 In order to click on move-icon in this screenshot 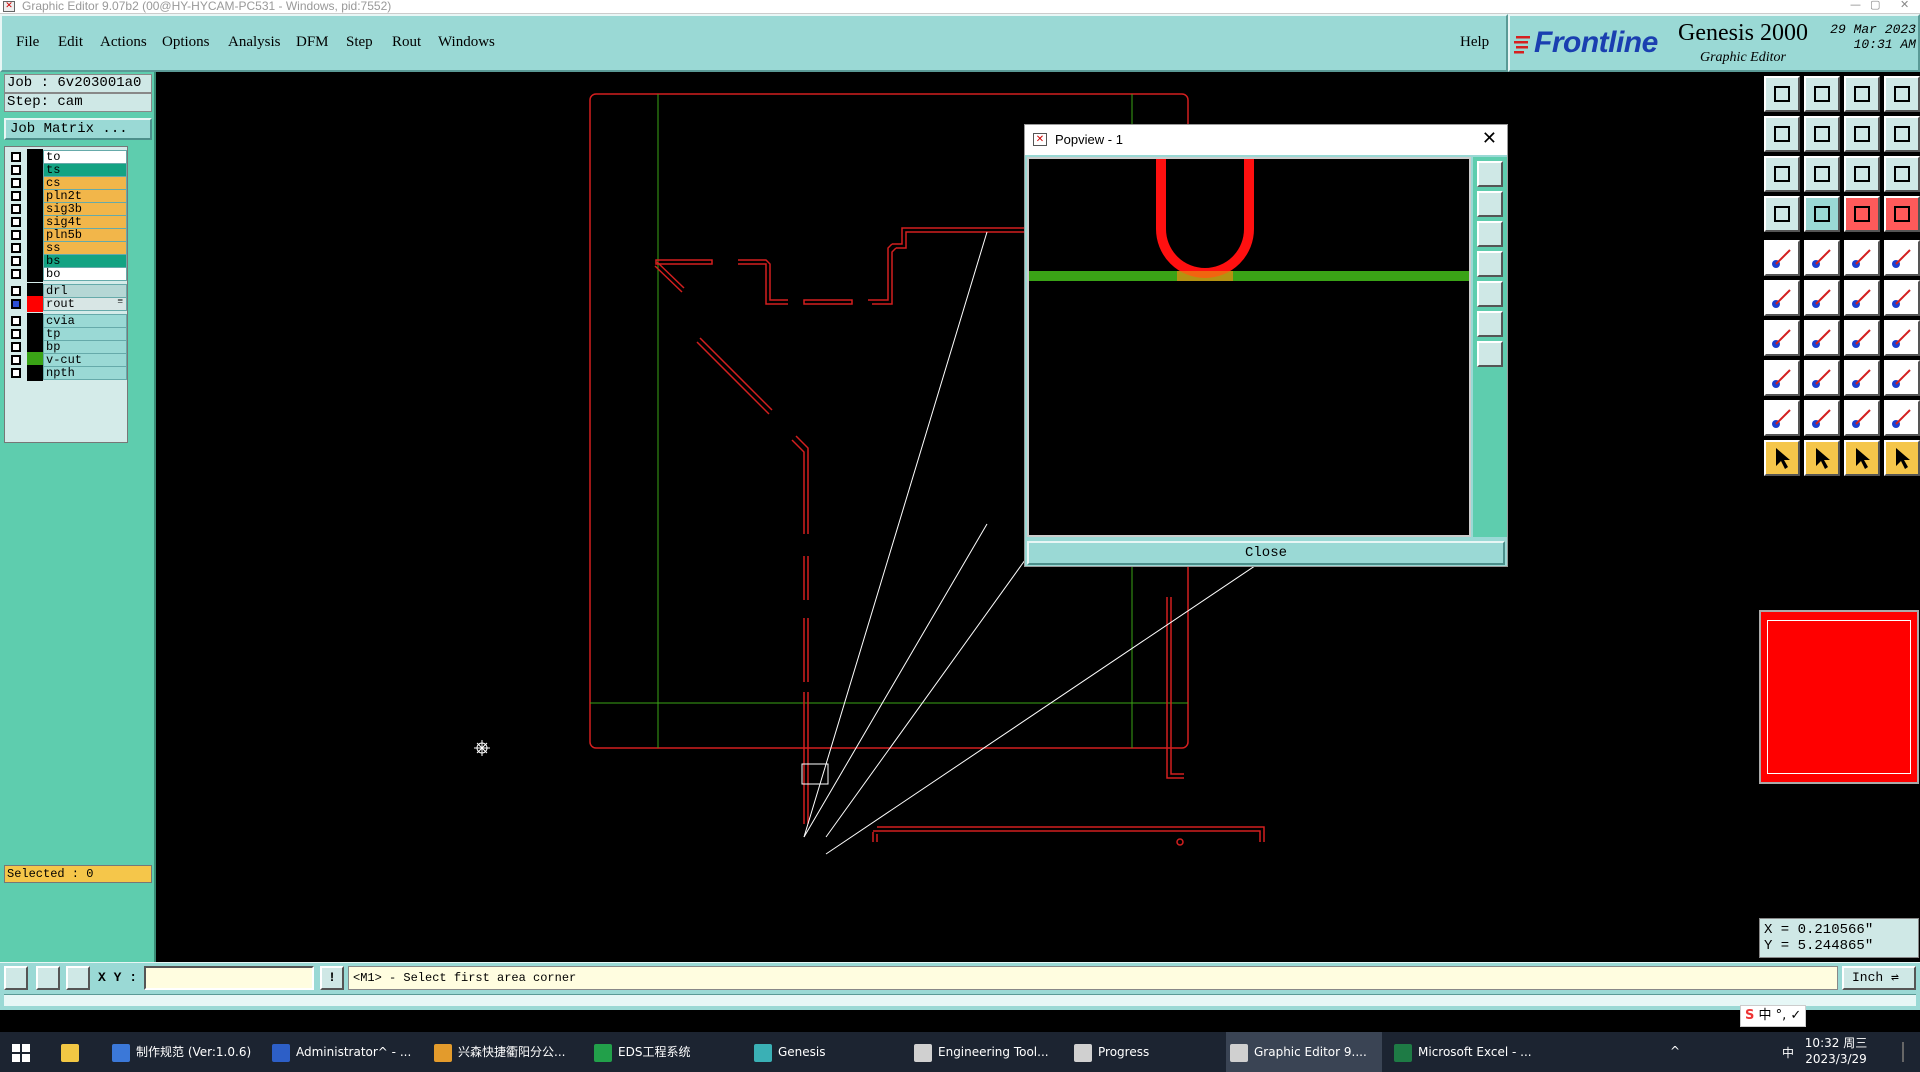, I will do `click(1782, 378)`.